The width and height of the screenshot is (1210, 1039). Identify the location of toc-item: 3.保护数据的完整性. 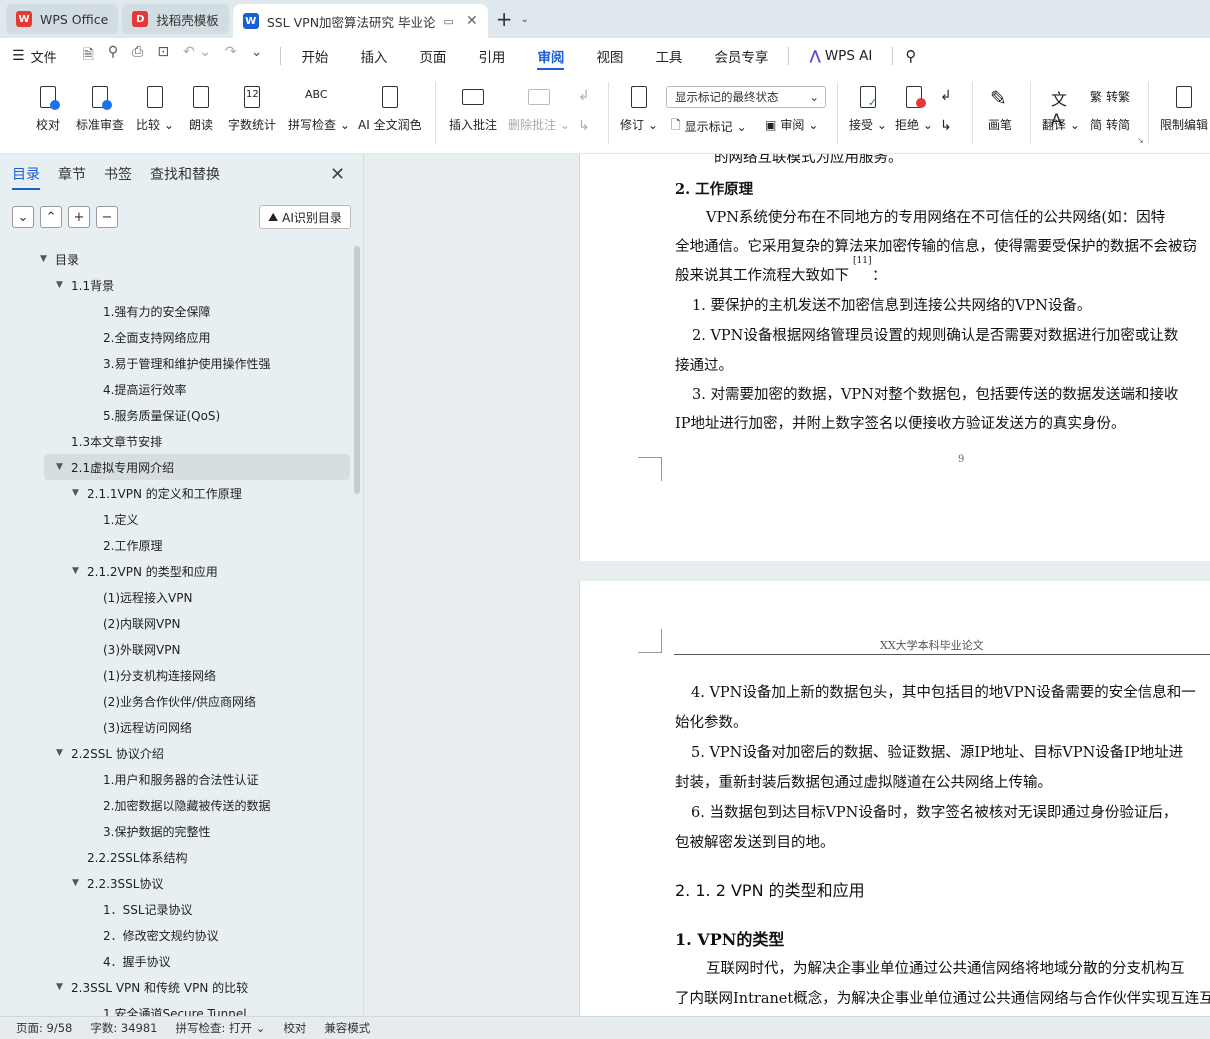
(176, 831).